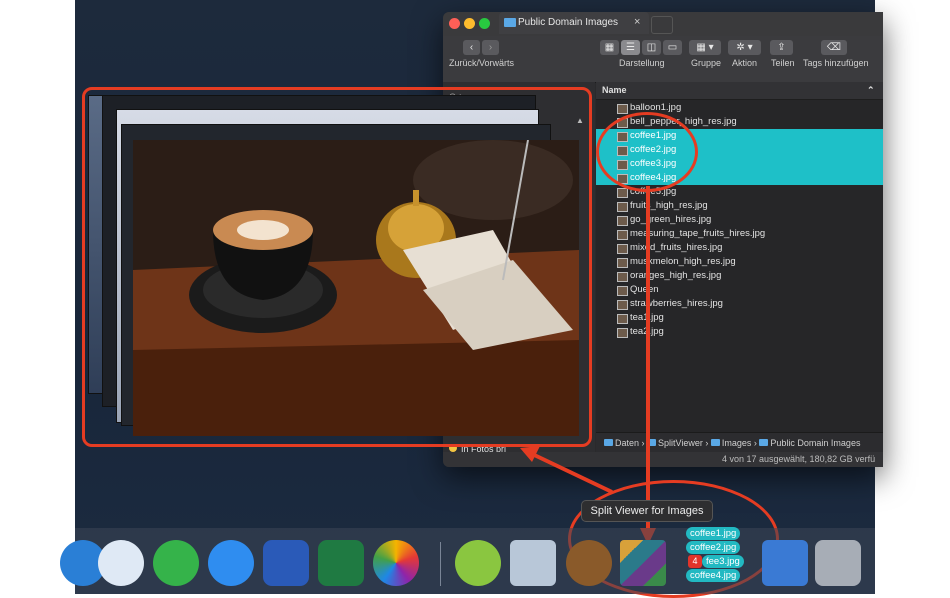 The height and width of the screenshot is (598, 950). Describe the element at coordinates (713, 575) in the screenshot. I see `drag-tag: coffee4.jpg` at that location.